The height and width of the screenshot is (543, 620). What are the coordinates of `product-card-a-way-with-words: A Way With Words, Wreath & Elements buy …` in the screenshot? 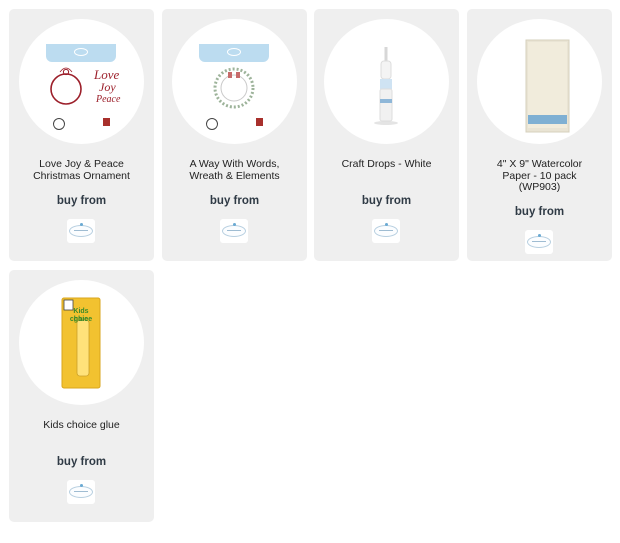 It's located at (234, 135).